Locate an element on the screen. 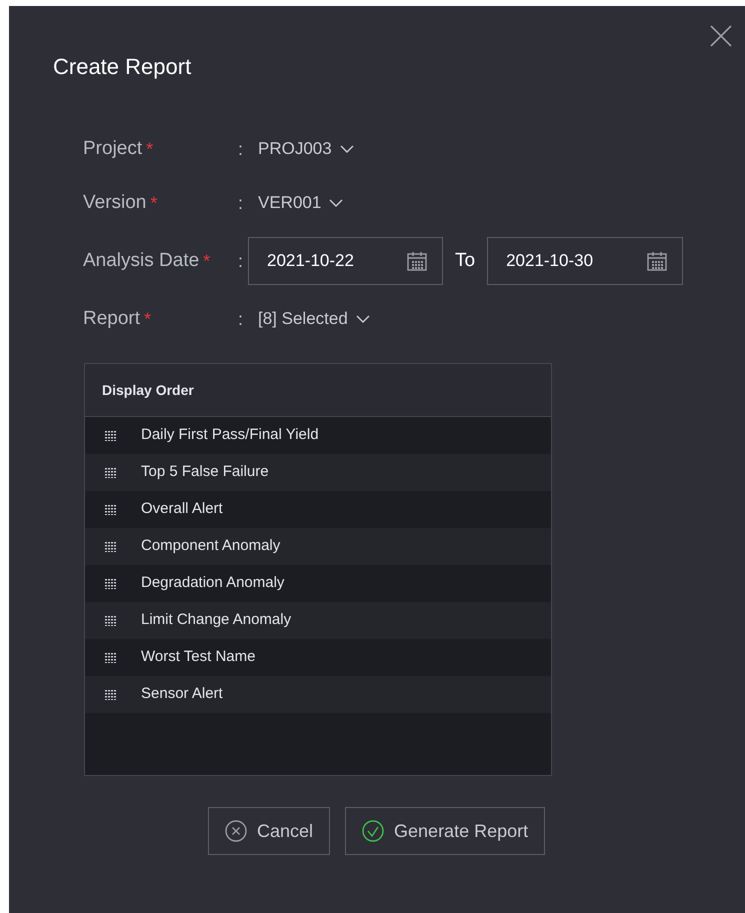 This screenshot has height=913, width=745. report-name: Limit Change Anomaly is located at coordinates (216, 620).